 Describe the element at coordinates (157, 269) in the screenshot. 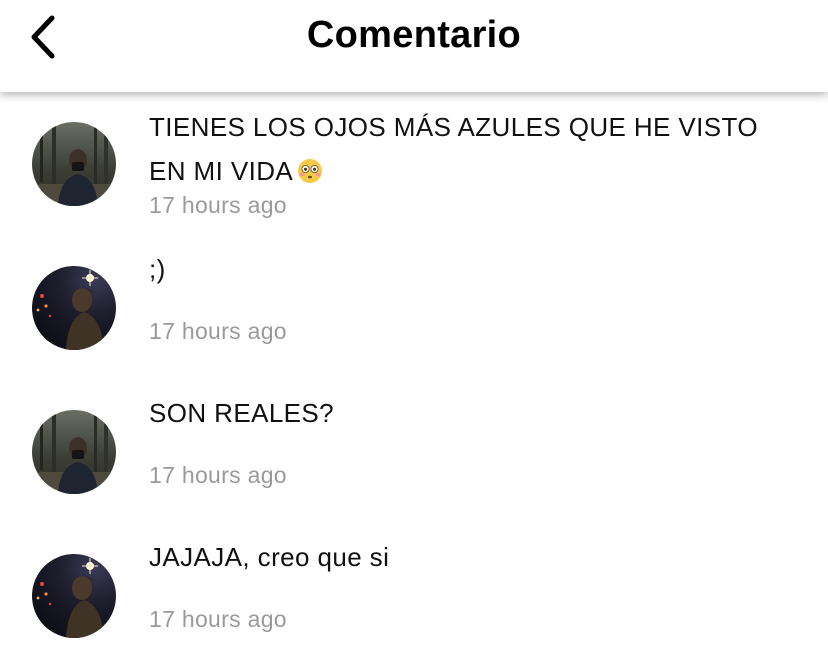

I see `comment-text: ;)` at that location.